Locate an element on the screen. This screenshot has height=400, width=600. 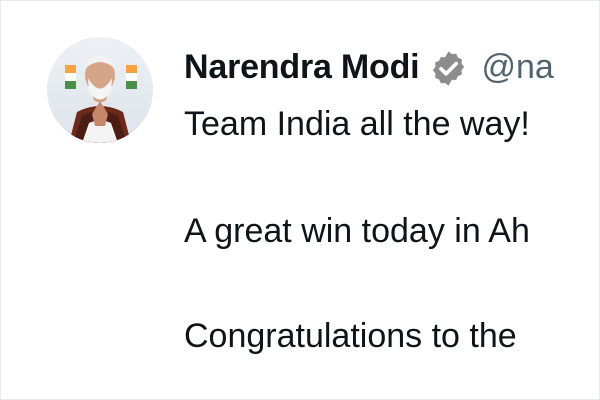
avatar-image is located at coordinates (100, 90).